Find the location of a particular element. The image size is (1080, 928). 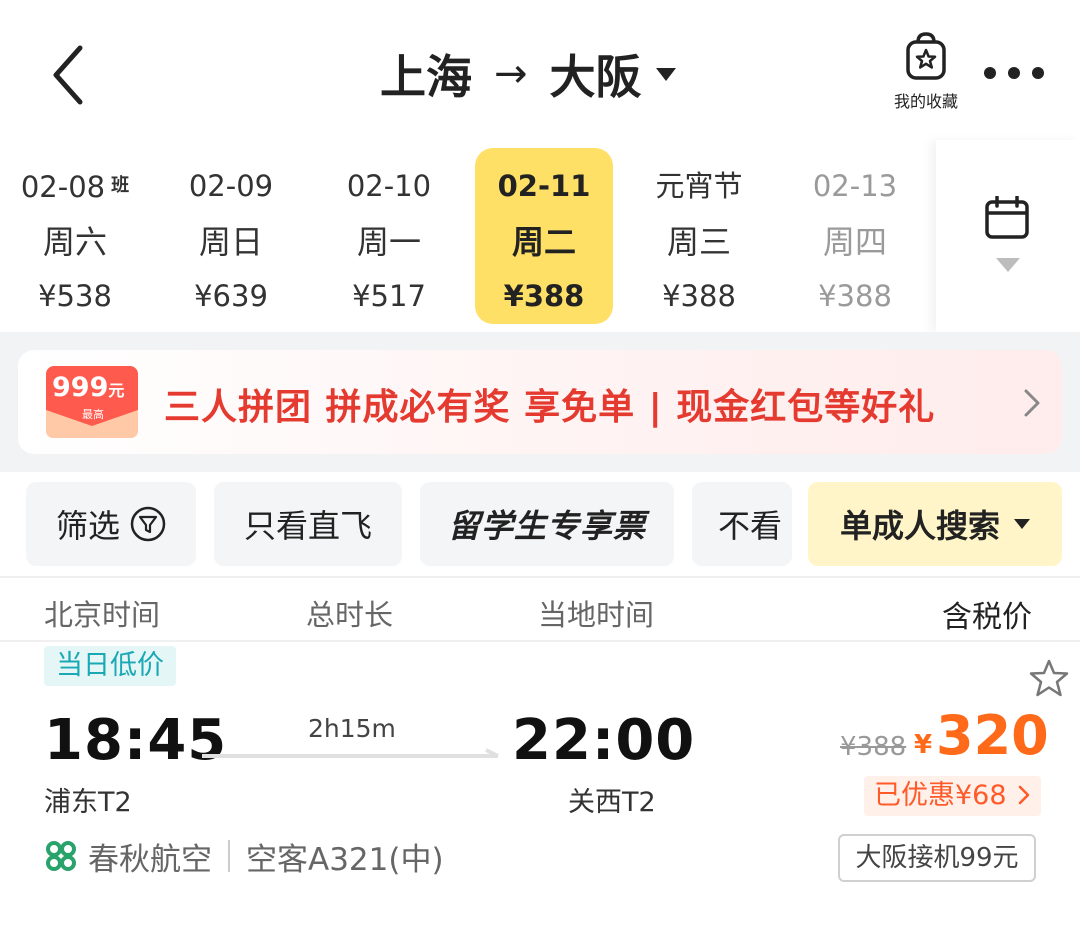

duration-arrow-line is located at coordinates (350, 753).